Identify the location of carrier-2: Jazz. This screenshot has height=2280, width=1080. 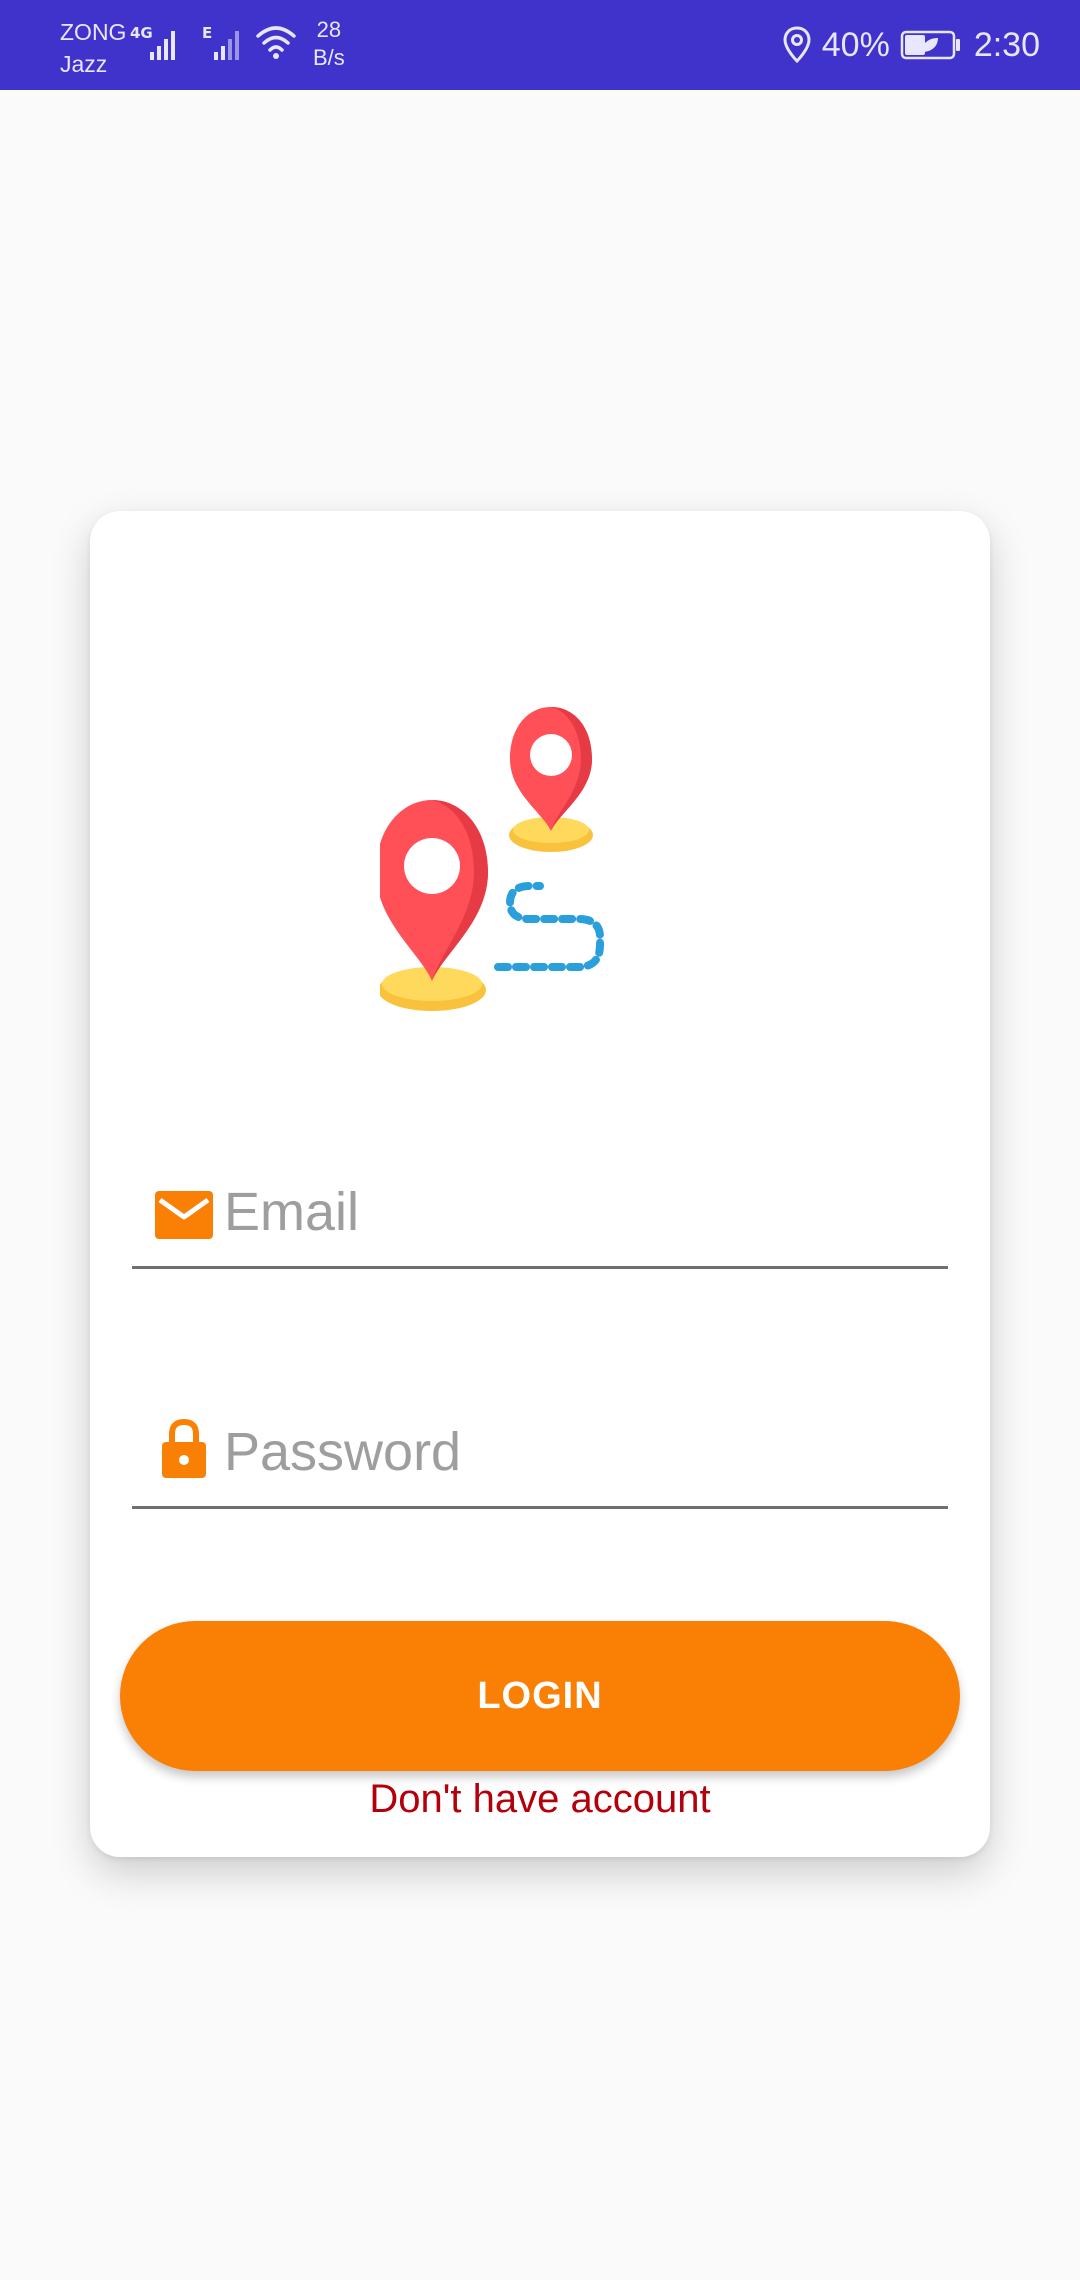
(84, 64).